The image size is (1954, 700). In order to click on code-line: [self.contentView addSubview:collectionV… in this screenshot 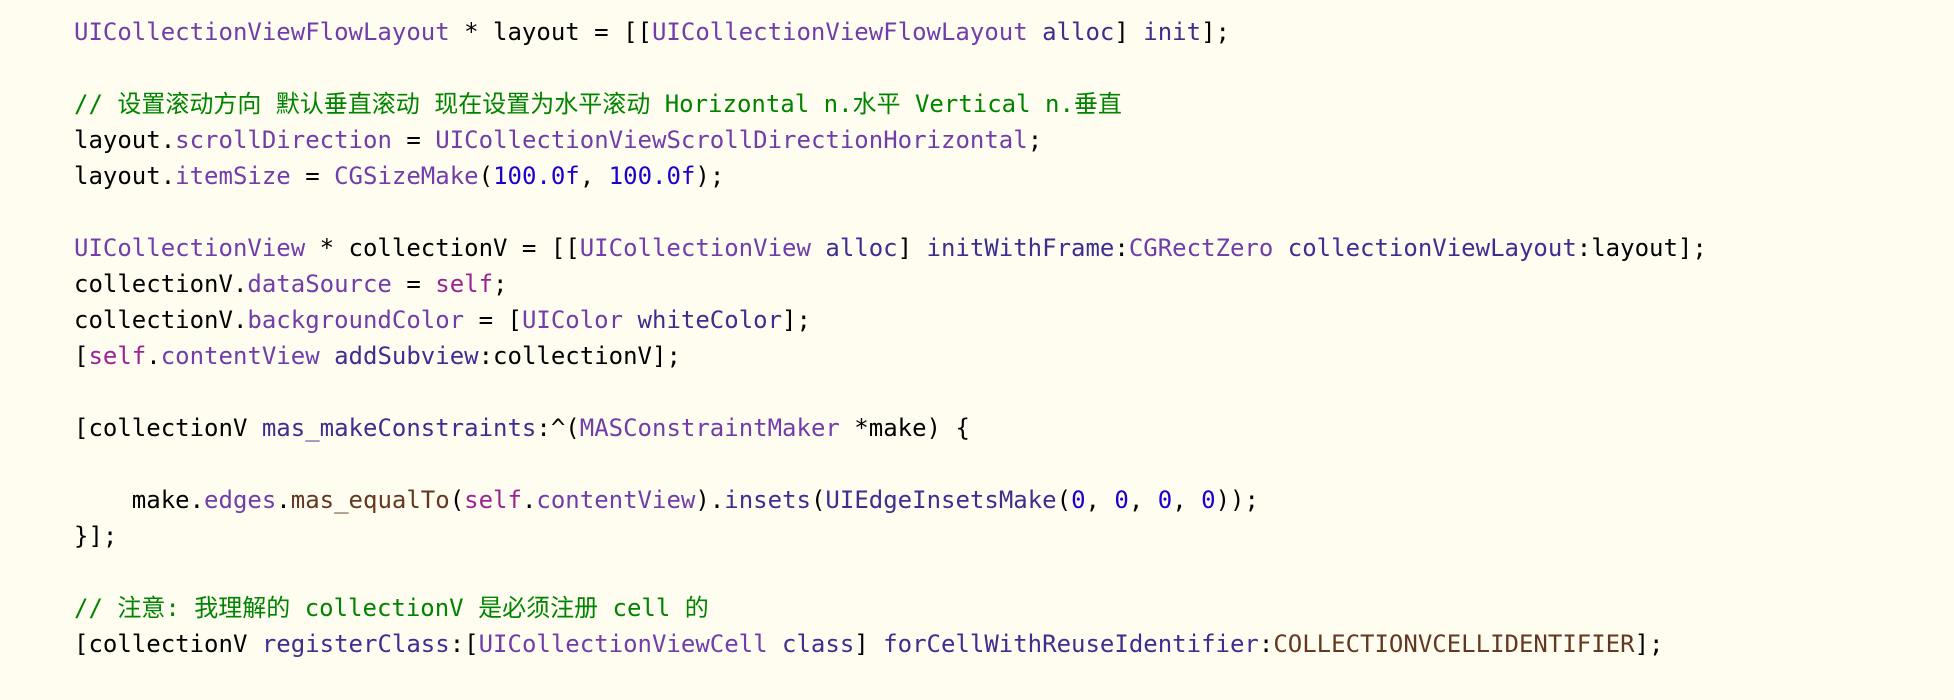, I will do `click(1014, 356)`.